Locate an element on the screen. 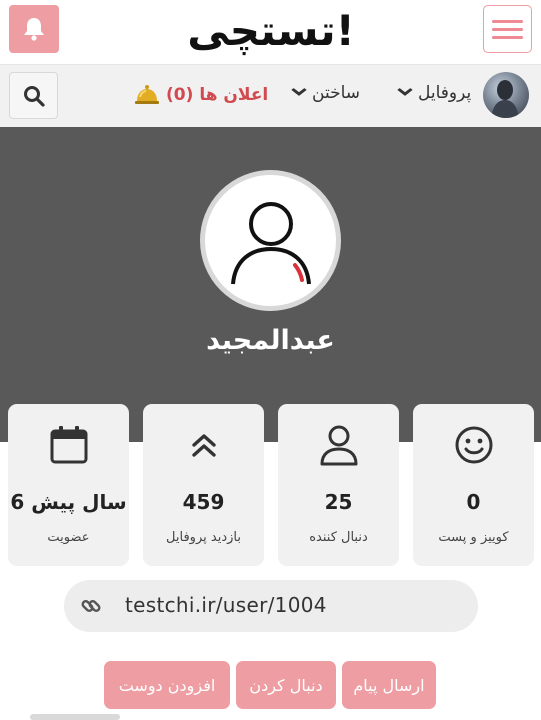 The height and width of the screenshot is (720, 541). site-logo: تستچی! is located at coordinates (271, 30).